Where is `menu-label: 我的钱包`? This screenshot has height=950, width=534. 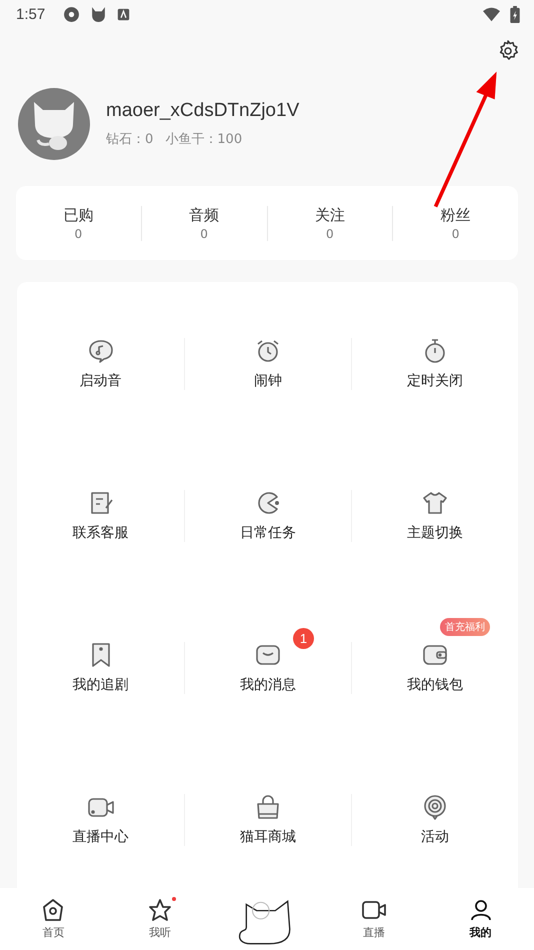 menu-label: 我的钱包 is located at coordinates (435, 685).